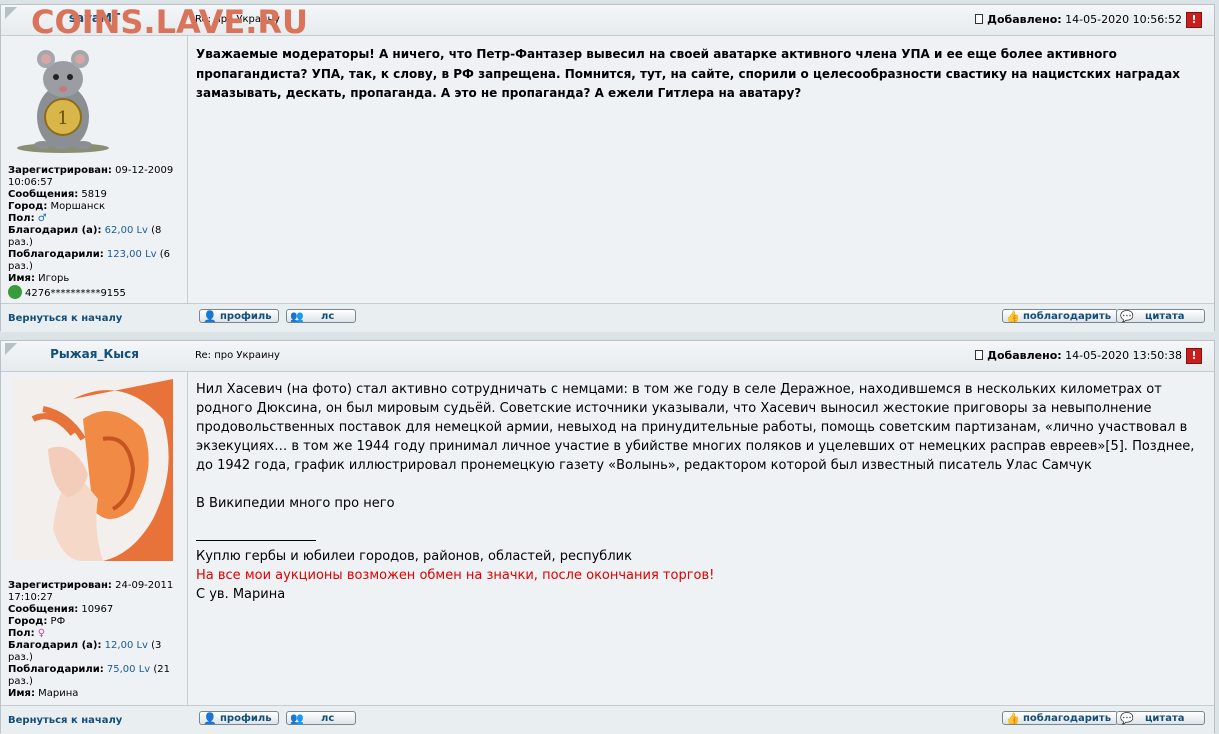 The image size is (1219, 734). Describe the element at coordinates (42, 218) in the screenshot. I see `male-icon: ♂` at that location.